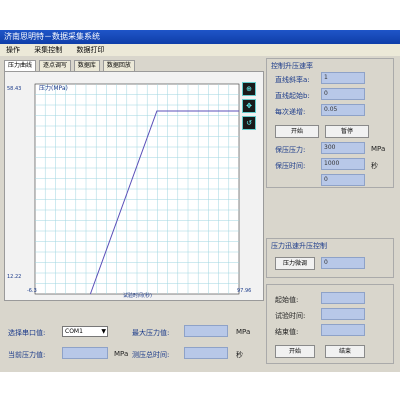 The height and width of the screenshot is (400, 400). Describe the element at coordinates (343, 314) in the screenshot. I see `test-duration-field` at that location.